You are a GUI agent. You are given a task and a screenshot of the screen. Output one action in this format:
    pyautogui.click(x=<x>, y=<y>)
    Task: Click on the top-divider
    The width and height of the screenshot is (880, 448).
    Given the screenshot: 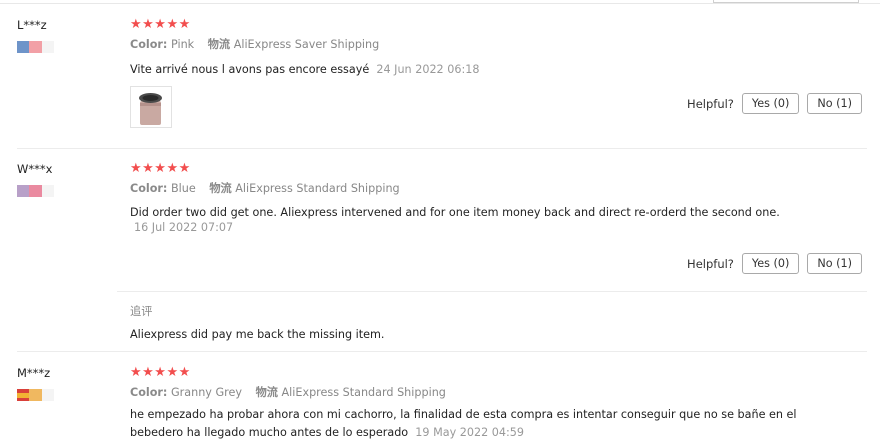 What is the action you would take?
    pyautogui.click(x=440, y=2)
    